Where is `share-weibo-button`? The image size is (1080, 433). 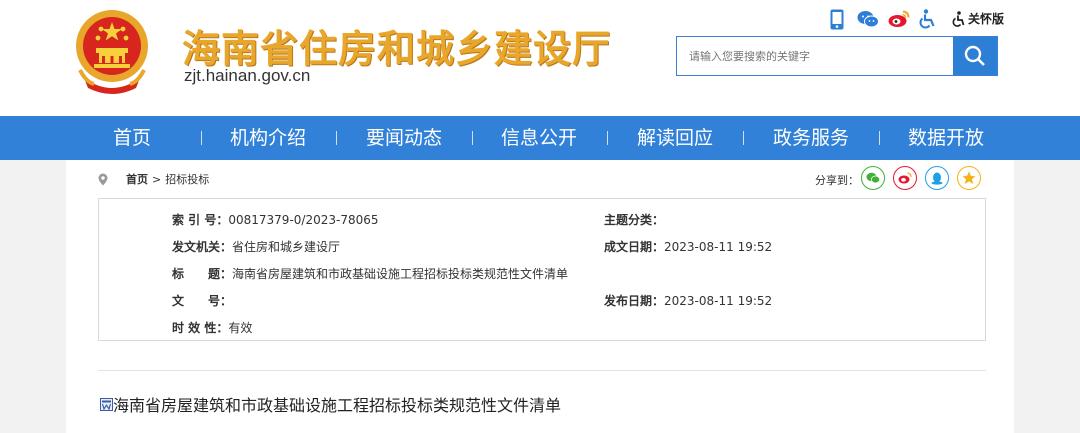
share-weibo-button is located at coordinates (905, 178).